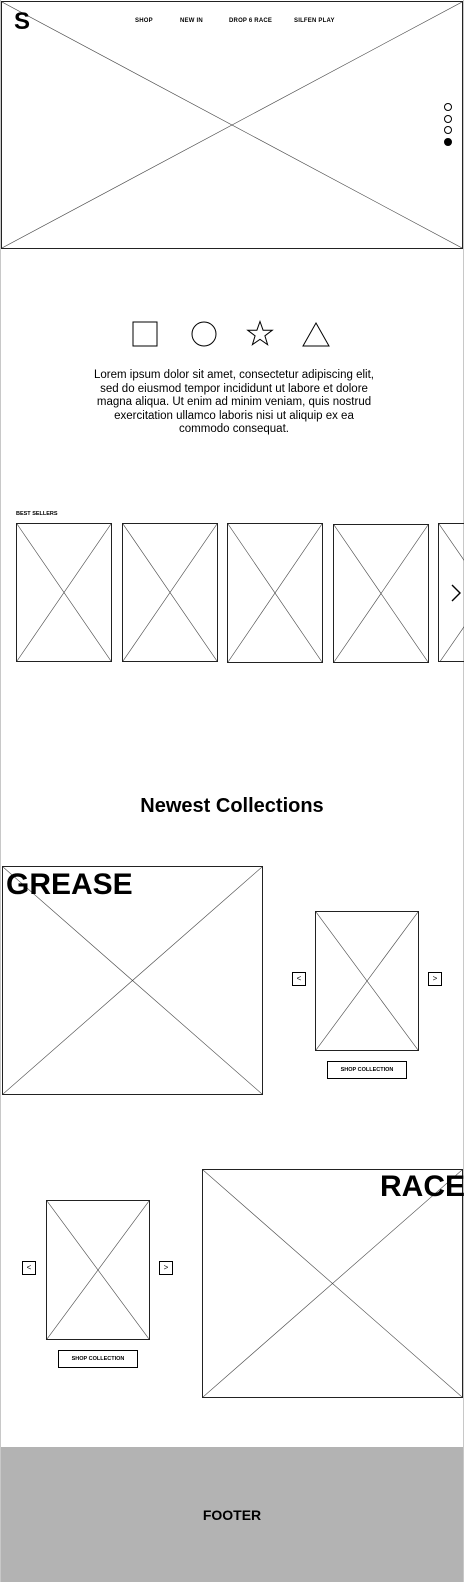 The height and width of the screenshot is (1582, 468). What do you see at coordinates (145, 334) in the screenshot?
I see `square-icon` at bounding box center [145, 334].